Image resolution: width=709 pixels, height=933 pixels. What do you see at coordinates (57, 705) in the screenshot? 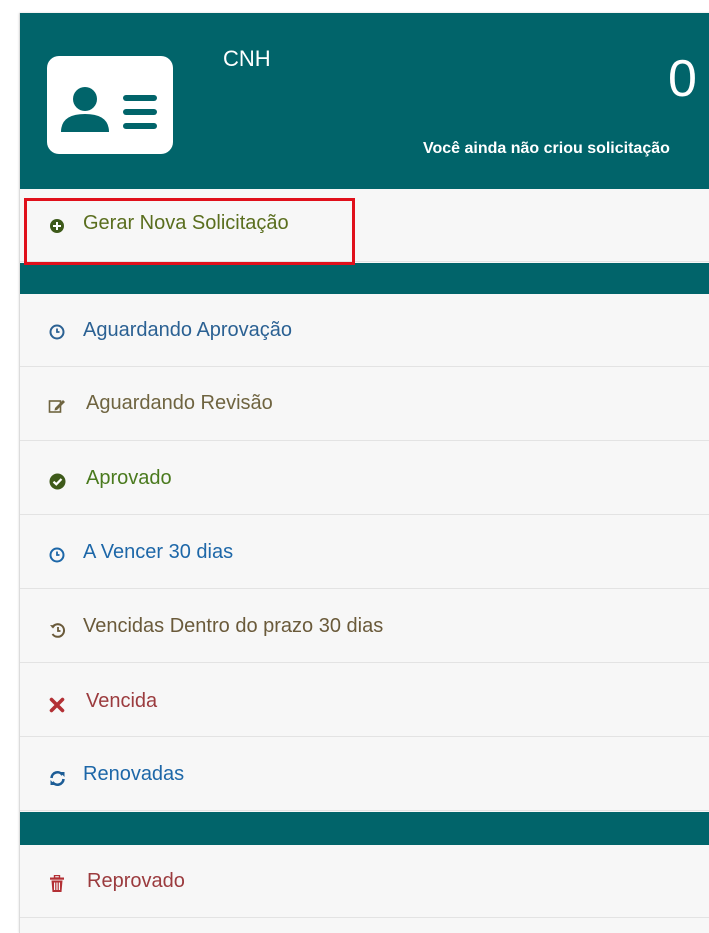
I see `close-icon` at bounding box center [57, 705].